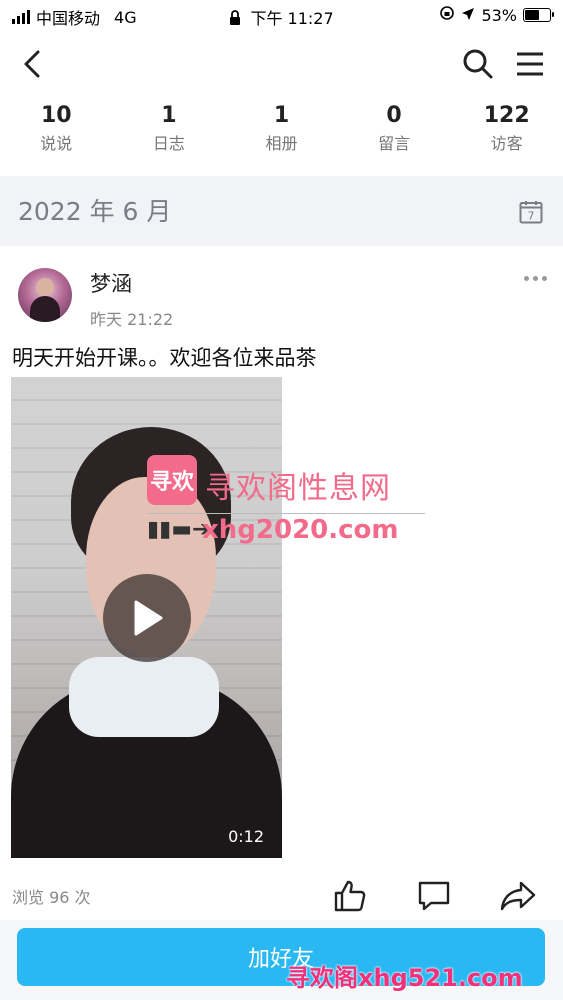 The image size is (563, 1000). What do you see at coordinates (51, 897) in the screenshot?
I see `view-count: 浏览 96 次` at bounding box center [51, 897].